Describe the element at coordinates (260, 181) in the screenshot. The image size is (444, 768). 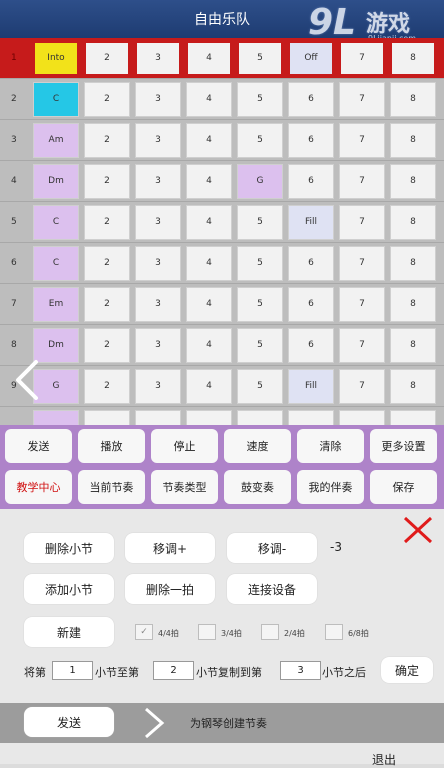
I see `beat-cell: G` at that location.